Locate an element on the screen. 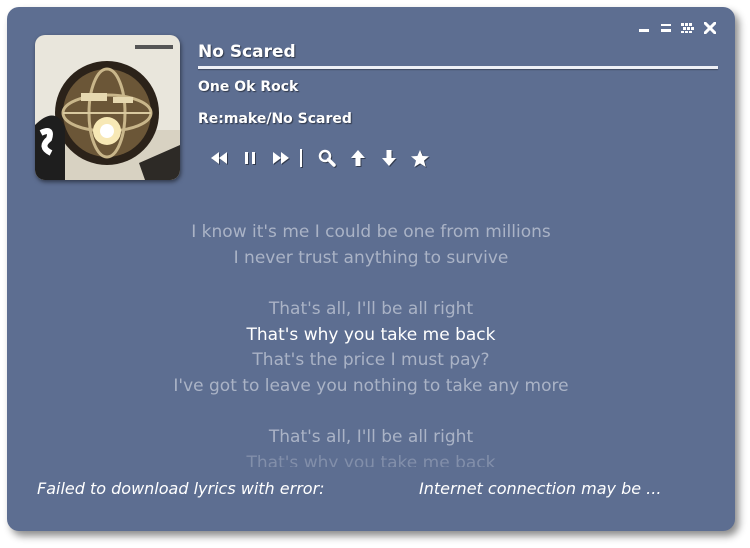  window-controls is located at coordinates (677, 28).